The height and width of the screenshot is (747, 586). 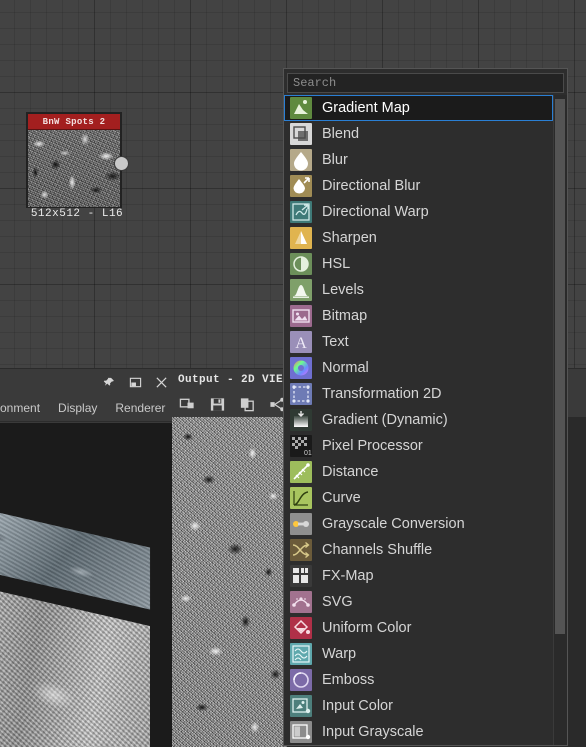 I want to click on node-menu-item-grayscale-conversion: Grayscale Conversion, so click(x=418, y=524).